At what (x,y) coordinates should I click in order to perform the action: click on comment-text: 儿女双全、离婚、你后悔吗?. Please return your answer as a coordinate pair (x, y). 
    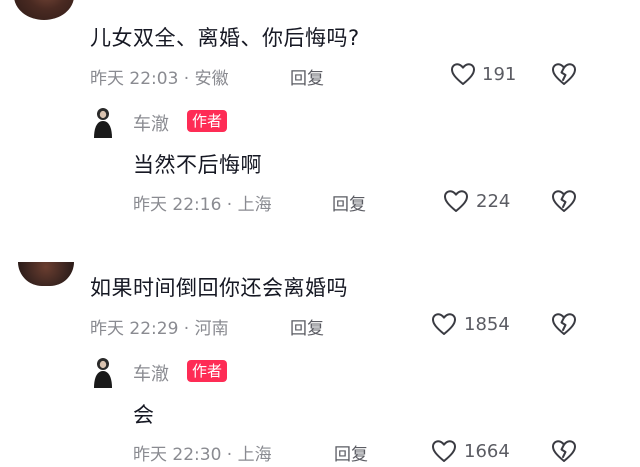
    Looking at the image, I should click on (225, 38).